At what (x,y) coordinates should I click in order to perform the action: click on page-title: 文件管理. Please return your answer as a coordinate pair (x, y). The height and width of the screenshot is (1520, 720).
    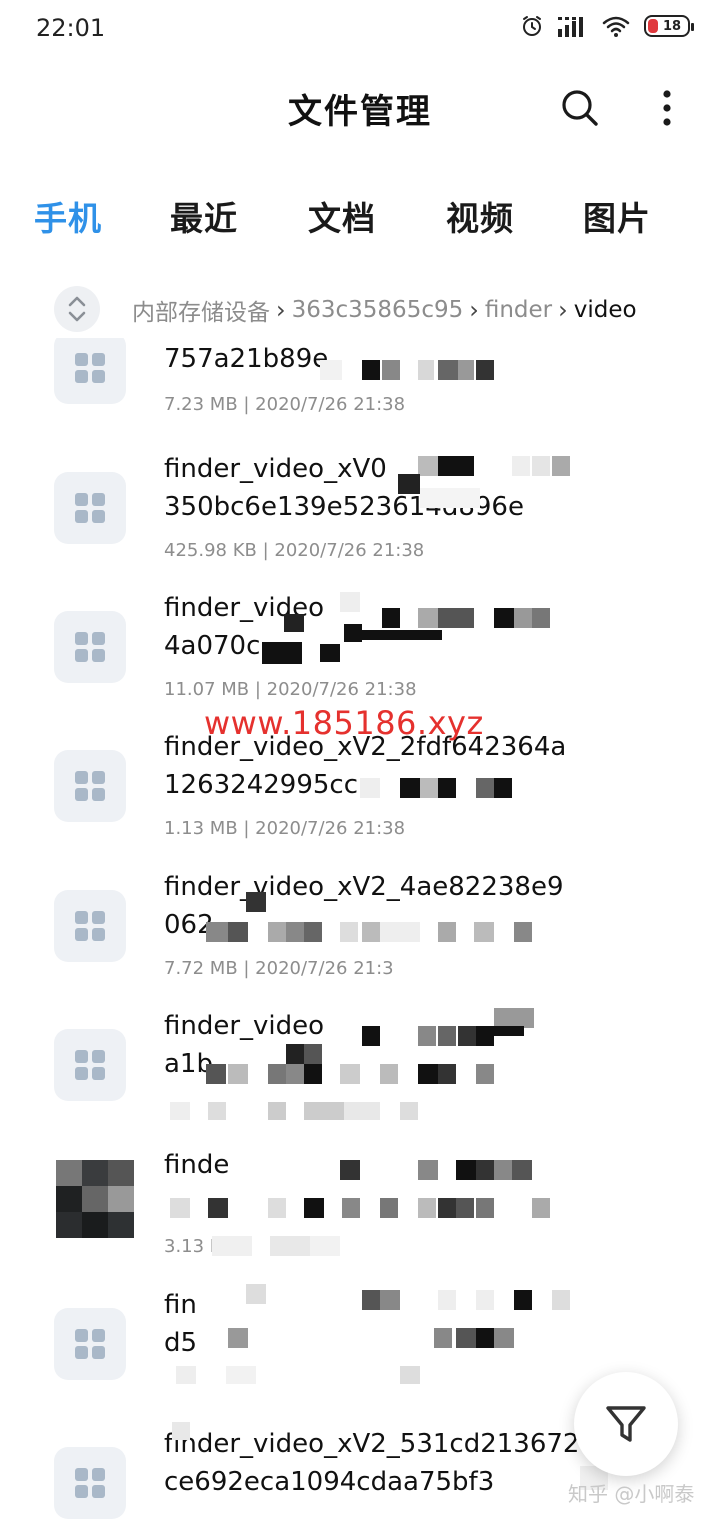
    Looking at the image, I should click on (360, 112).